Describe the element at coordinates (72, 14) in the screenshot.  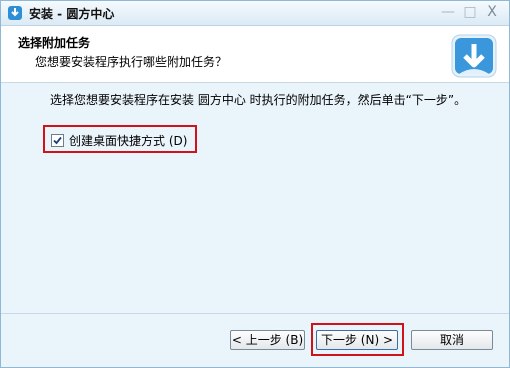
I see `window-title: 安装 - 圆方中心` at that location.